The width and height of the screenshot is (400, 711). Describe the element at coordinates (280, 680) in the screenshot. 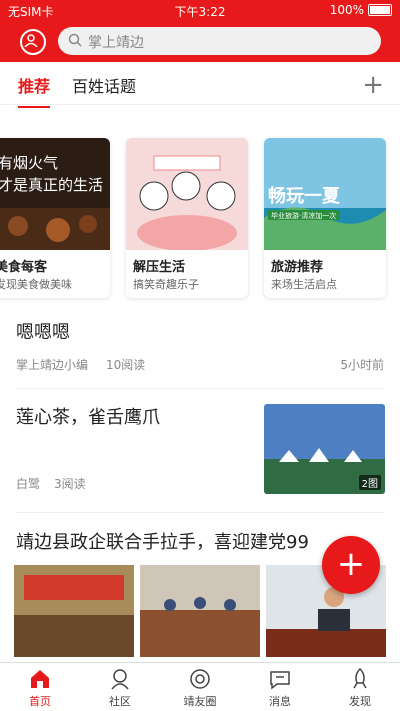

I see `message-icon` at that location.